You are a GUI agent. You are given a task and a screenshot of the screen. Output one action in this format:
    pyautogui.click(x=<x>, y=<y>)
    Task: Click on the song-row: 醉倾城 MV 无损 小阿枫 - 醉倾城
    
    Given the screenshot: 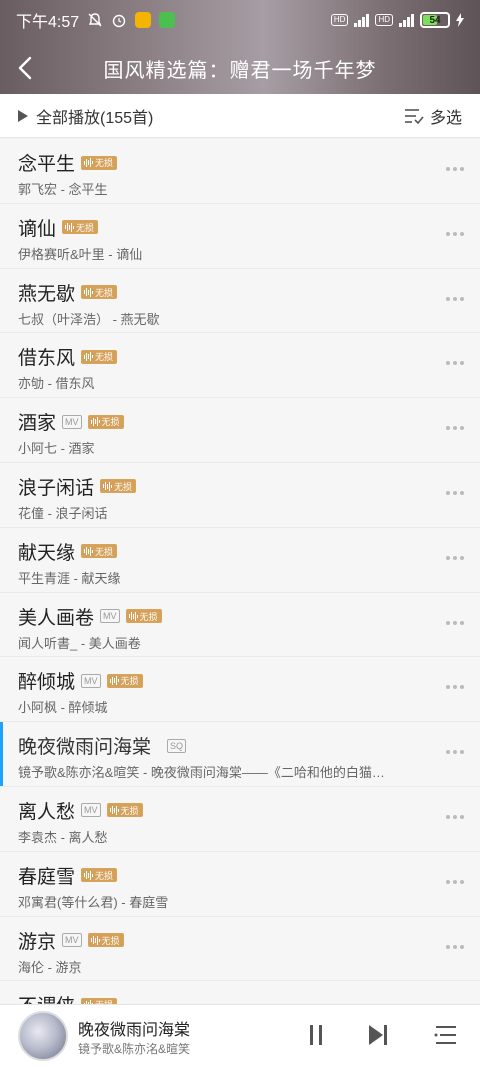 What is the action you would take?
    pyautogui.click(x=240, y=690)
    